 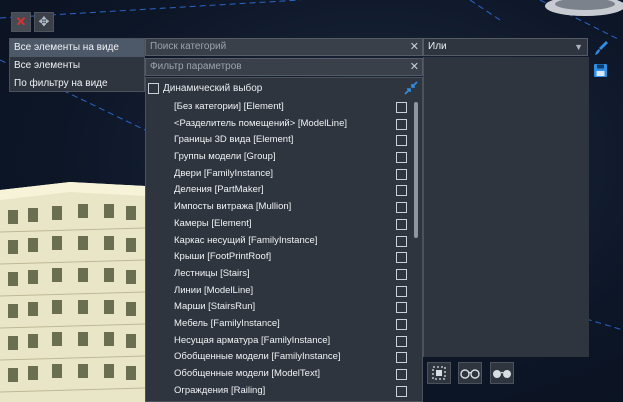 I want to click on list-item: Мебель [FamilyInstance], so click(x=281, y=324).